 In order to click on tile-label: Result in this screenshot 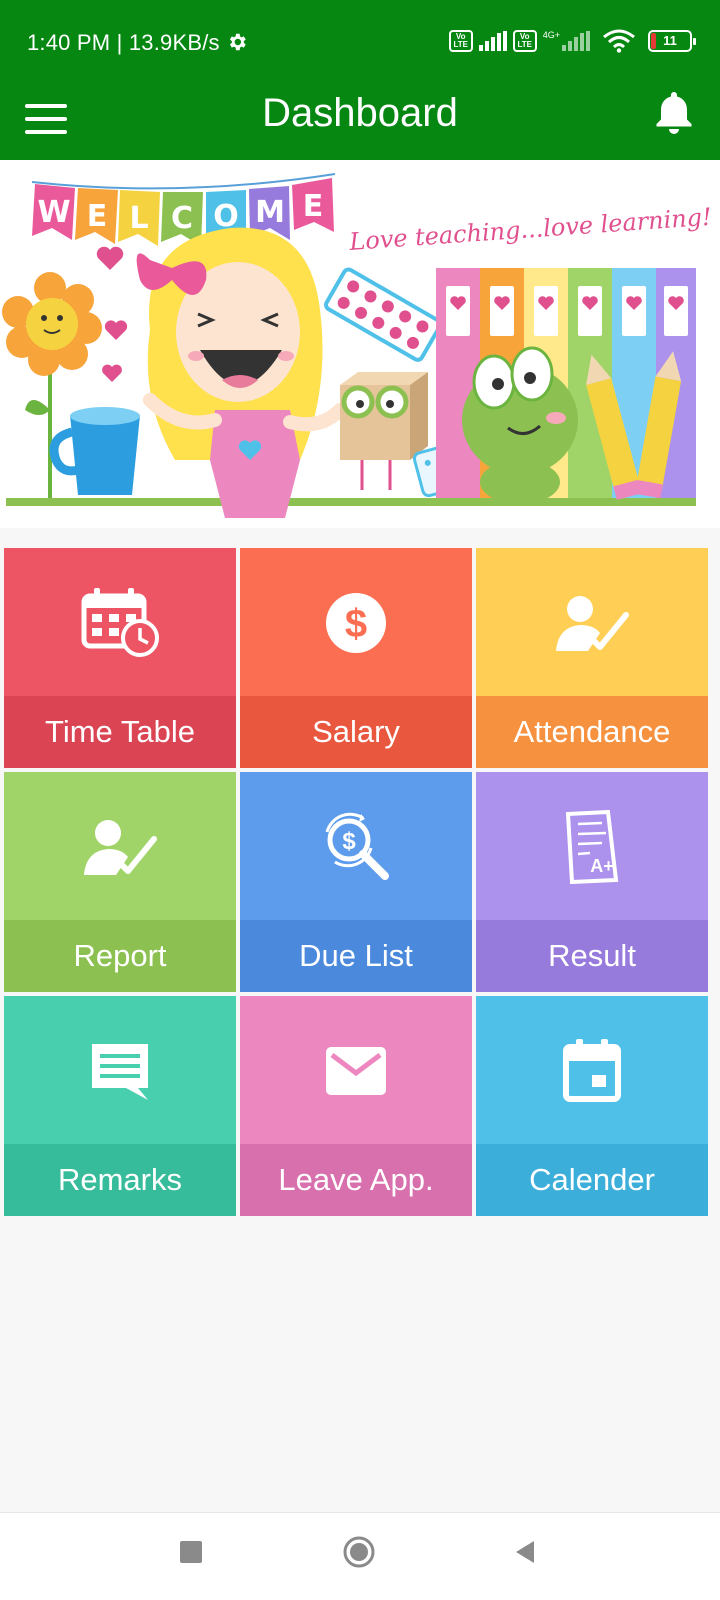, I will do `click(592, 956)`.